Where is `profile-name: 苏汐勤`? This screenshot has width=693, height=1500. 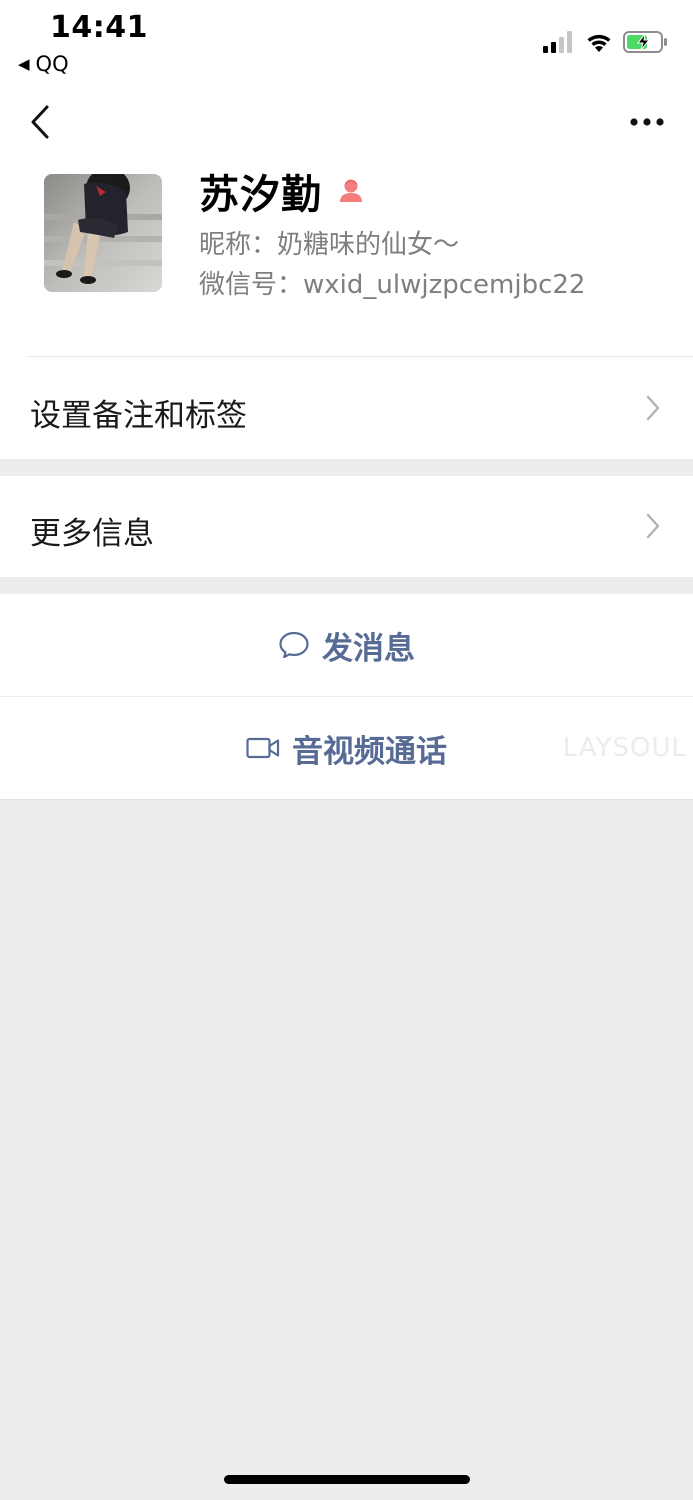
profile-name: 苏汐勤 is located at coordinates (260, 195).